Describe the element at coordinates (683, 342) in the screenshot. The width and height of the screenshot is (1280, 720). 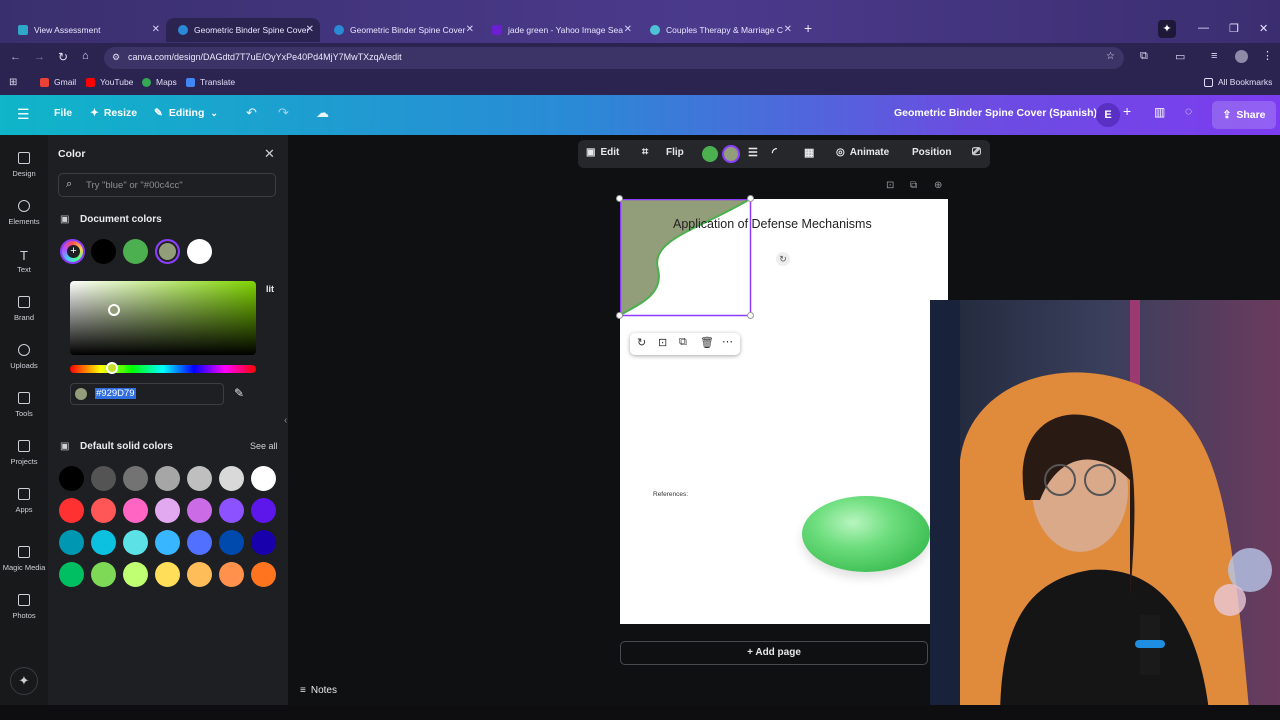
I see `duplicate-icon: ⧉` at that location.